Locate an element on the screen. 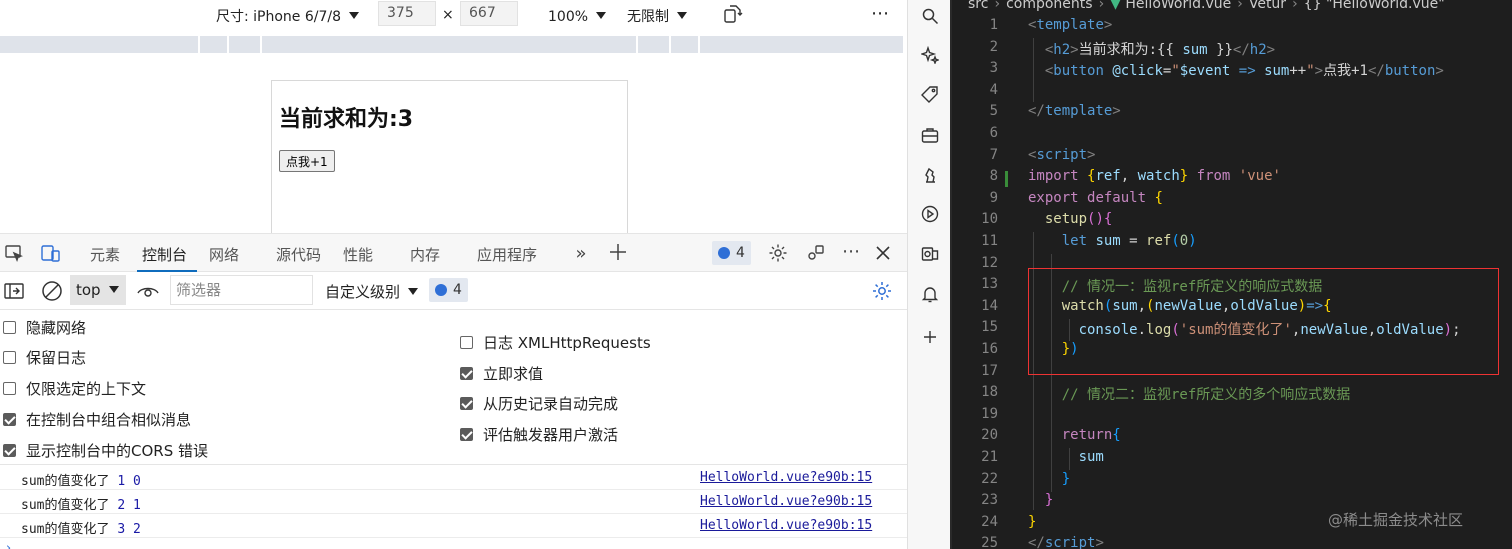 The width and height of the screenshot is (1512, 549). chess-piece-icon is located at coordinates (930, 175).